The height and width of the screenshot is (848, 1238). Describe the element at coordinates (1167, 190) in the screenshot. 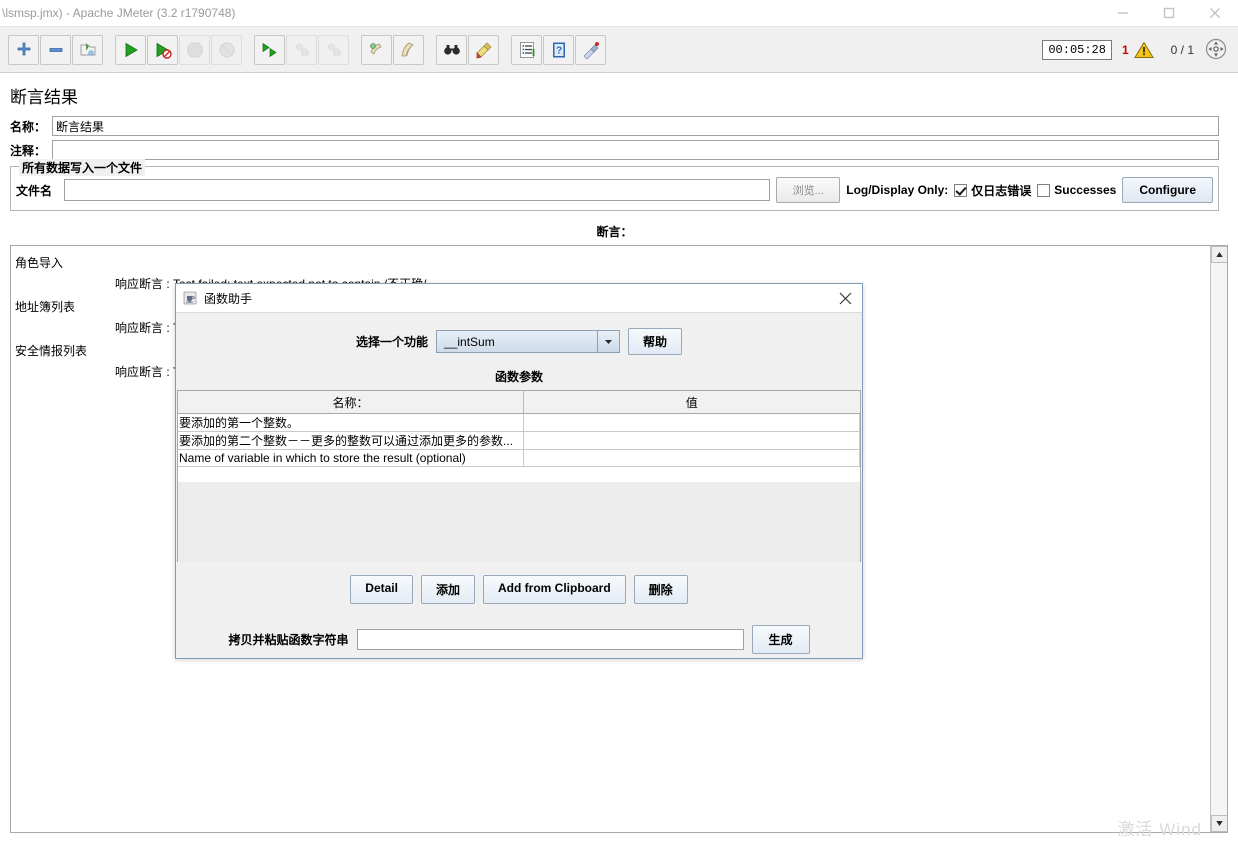

I see `configure-button: Configure` at that location.